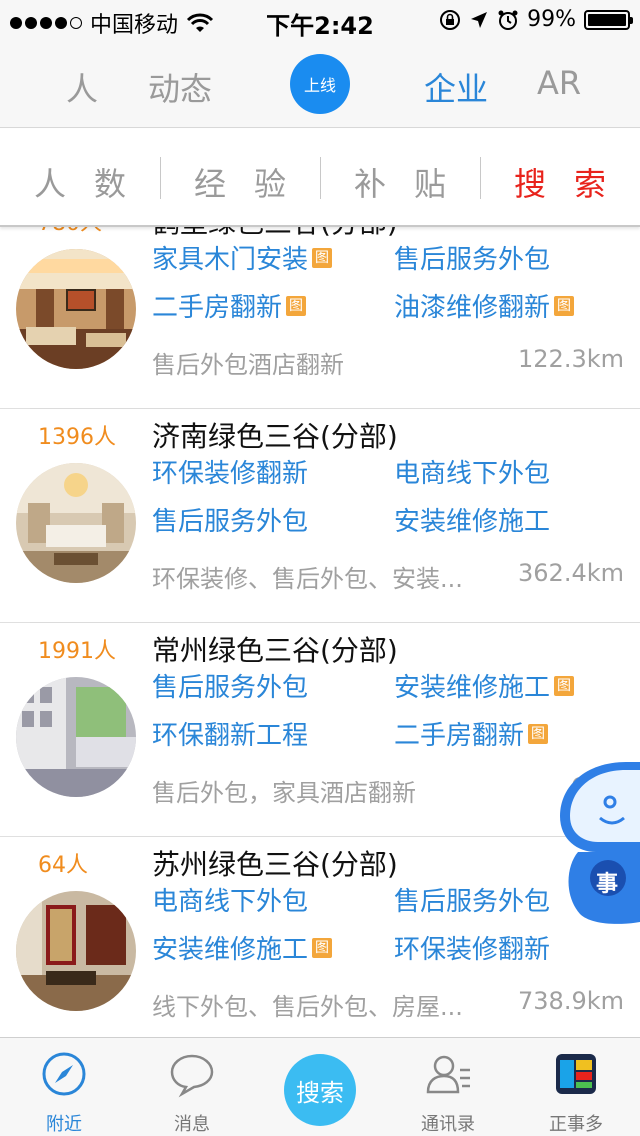 Image resolution: width=640 pixels, height=1136 pixels. I want to click on enterprise-name: 苏州绿色三谷(分部), so click(275, 864).